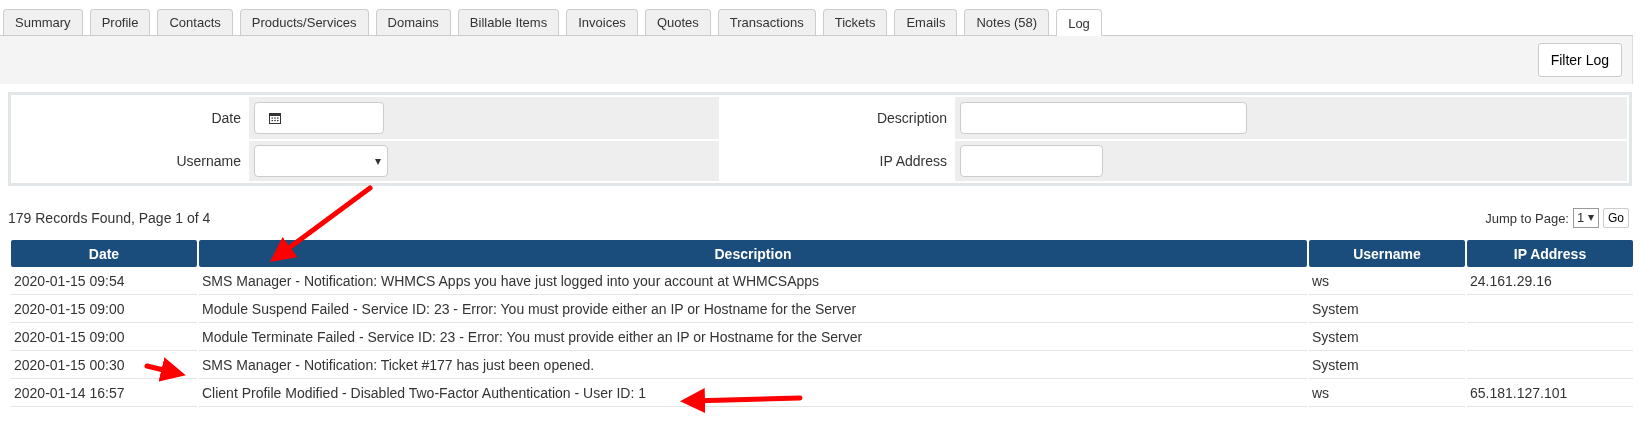 The width and height of the screenshot is (1643, 428). What do you see at coordinates (913, 161) in the screenshot?
I see `field-label: IP Address` at bounding box center [913, 161].